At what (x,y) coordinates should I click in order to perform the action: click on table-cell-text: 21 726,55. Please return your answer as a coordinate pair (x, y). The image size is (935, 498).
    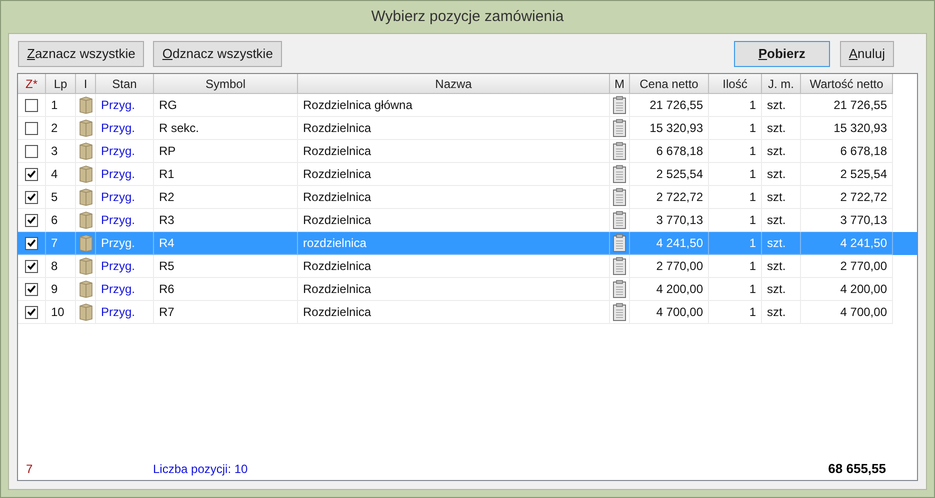
    Looking at the image, I should click on (676, 105).